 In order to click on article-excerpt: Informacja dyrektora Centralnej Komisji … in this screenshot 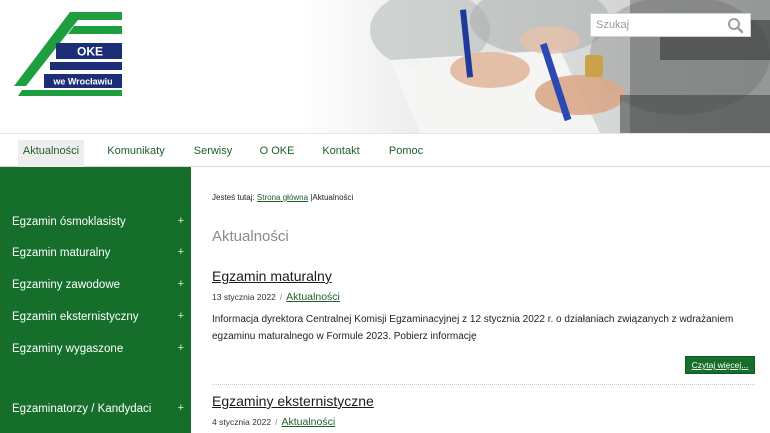, I will do `click(473, 328)`.